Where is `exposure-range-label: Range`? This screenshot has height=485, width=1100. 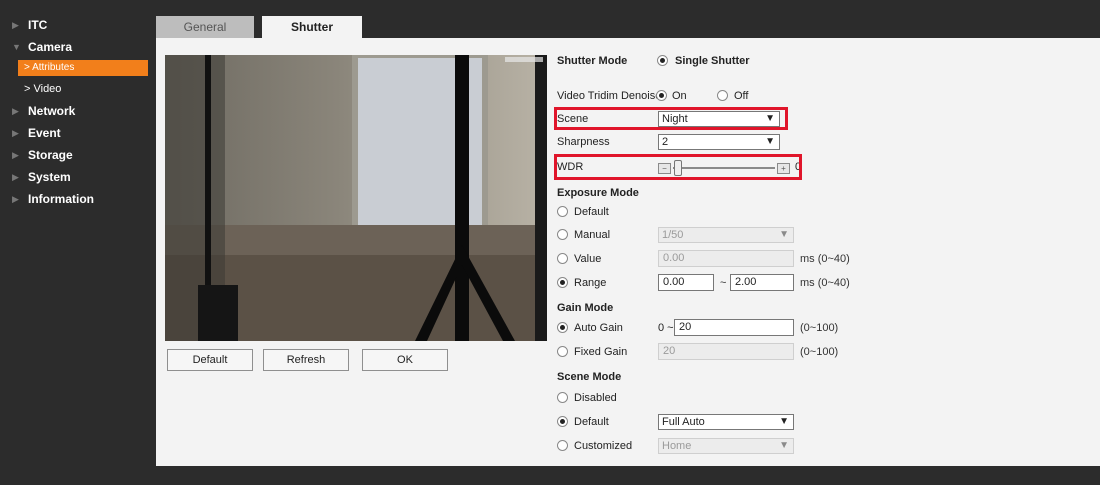 exposure-range-label: Range is located at coordinates (590, 283).